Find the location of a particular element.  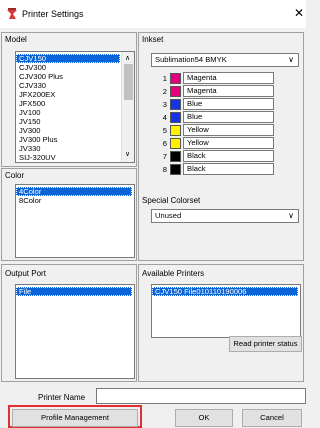

list-item: JFX200EX is located at coordinates (68, 94).